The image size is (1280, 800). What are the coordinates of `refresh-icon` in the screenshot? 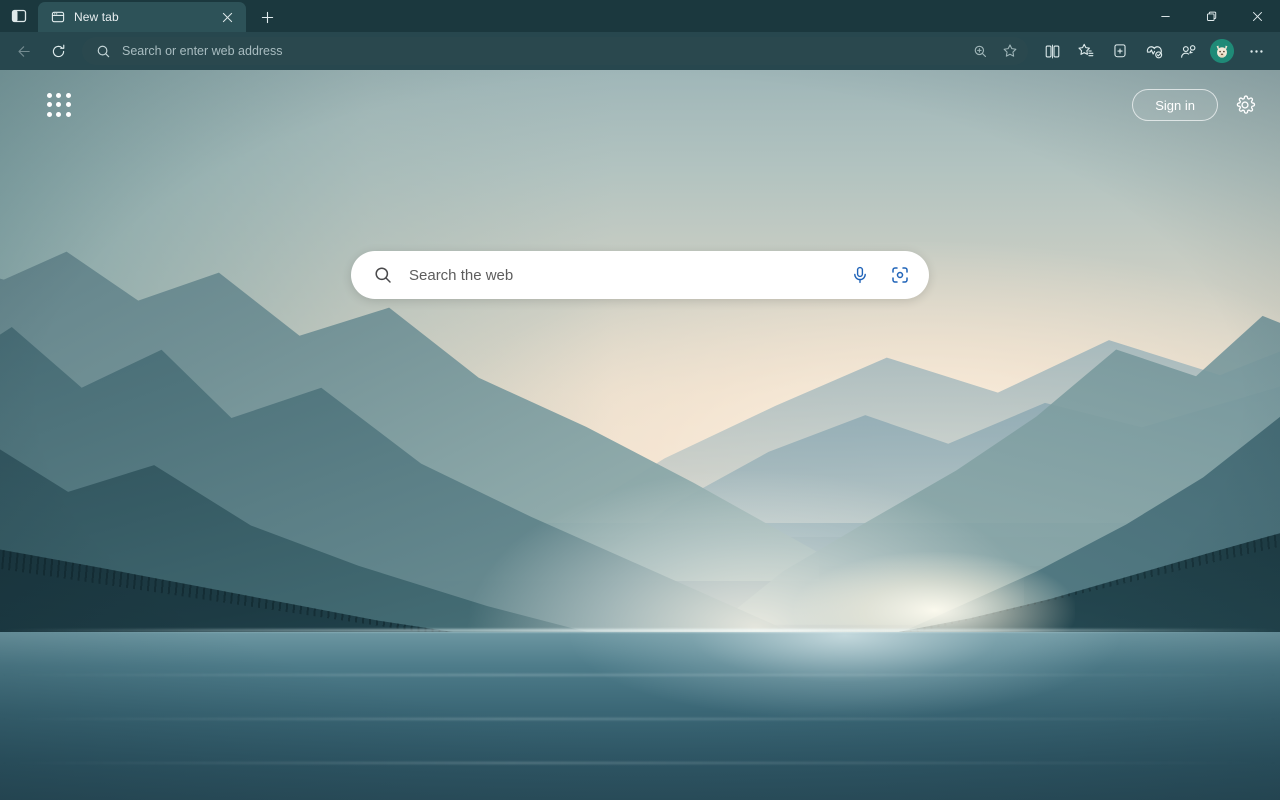 It's located at (58, 51).